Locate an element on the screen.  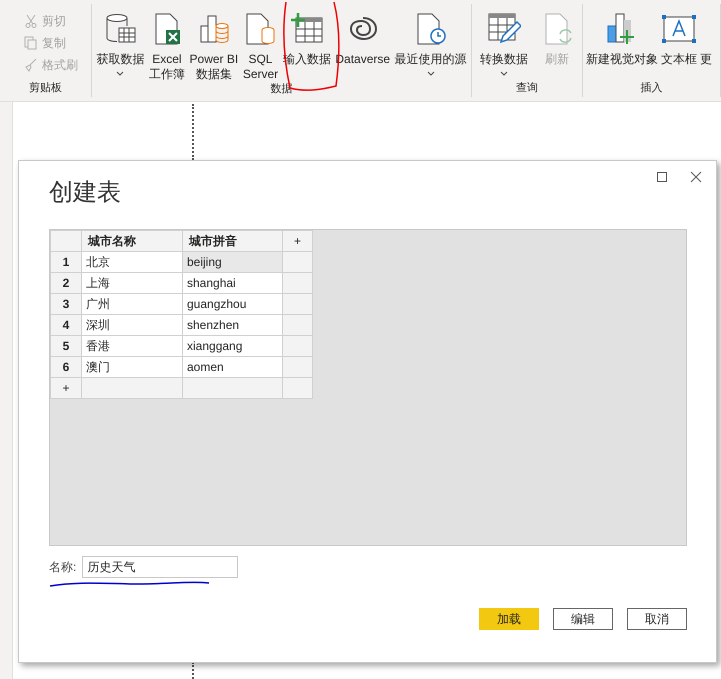
table-cell: xianggang is located at coordinates (232, 346).